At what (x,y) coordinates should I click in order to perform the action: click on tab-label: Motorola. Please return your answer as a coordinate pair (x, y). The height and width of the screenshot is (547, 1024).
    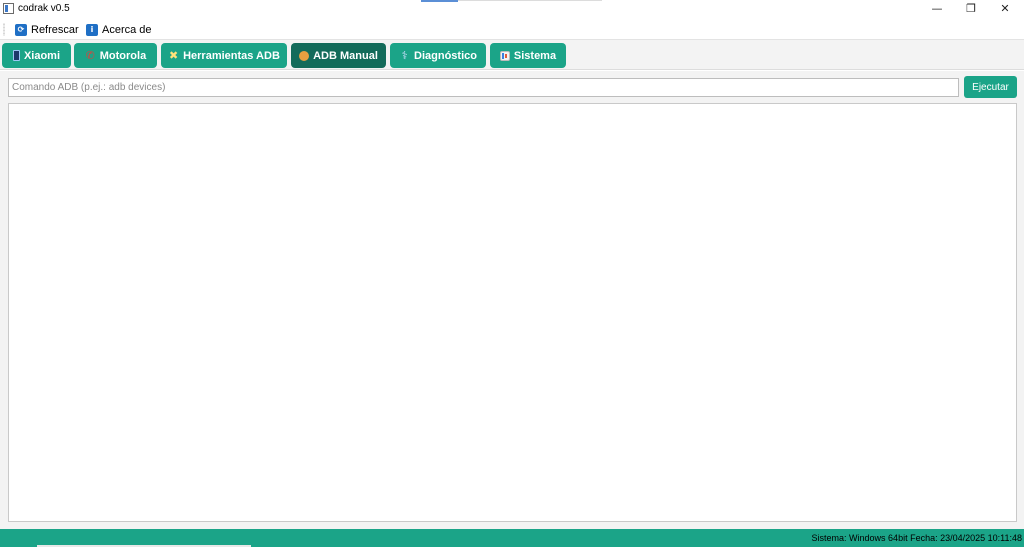
    Looking at the image, I should click on (123, 55).